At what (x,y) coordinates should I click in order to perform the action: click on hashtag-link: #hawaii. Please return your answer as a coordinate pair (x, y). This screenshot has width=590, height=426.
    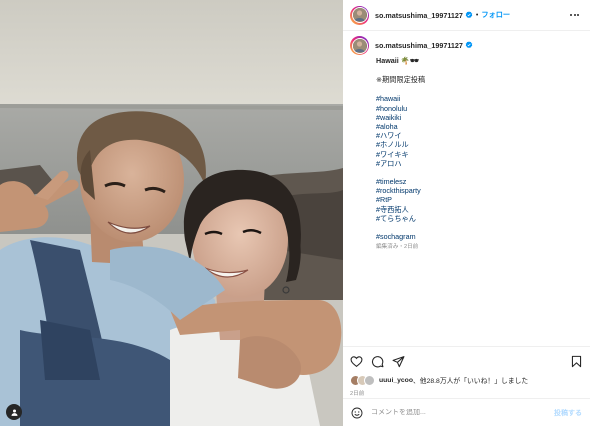
    Looking at the image, I should click on (400, 98).